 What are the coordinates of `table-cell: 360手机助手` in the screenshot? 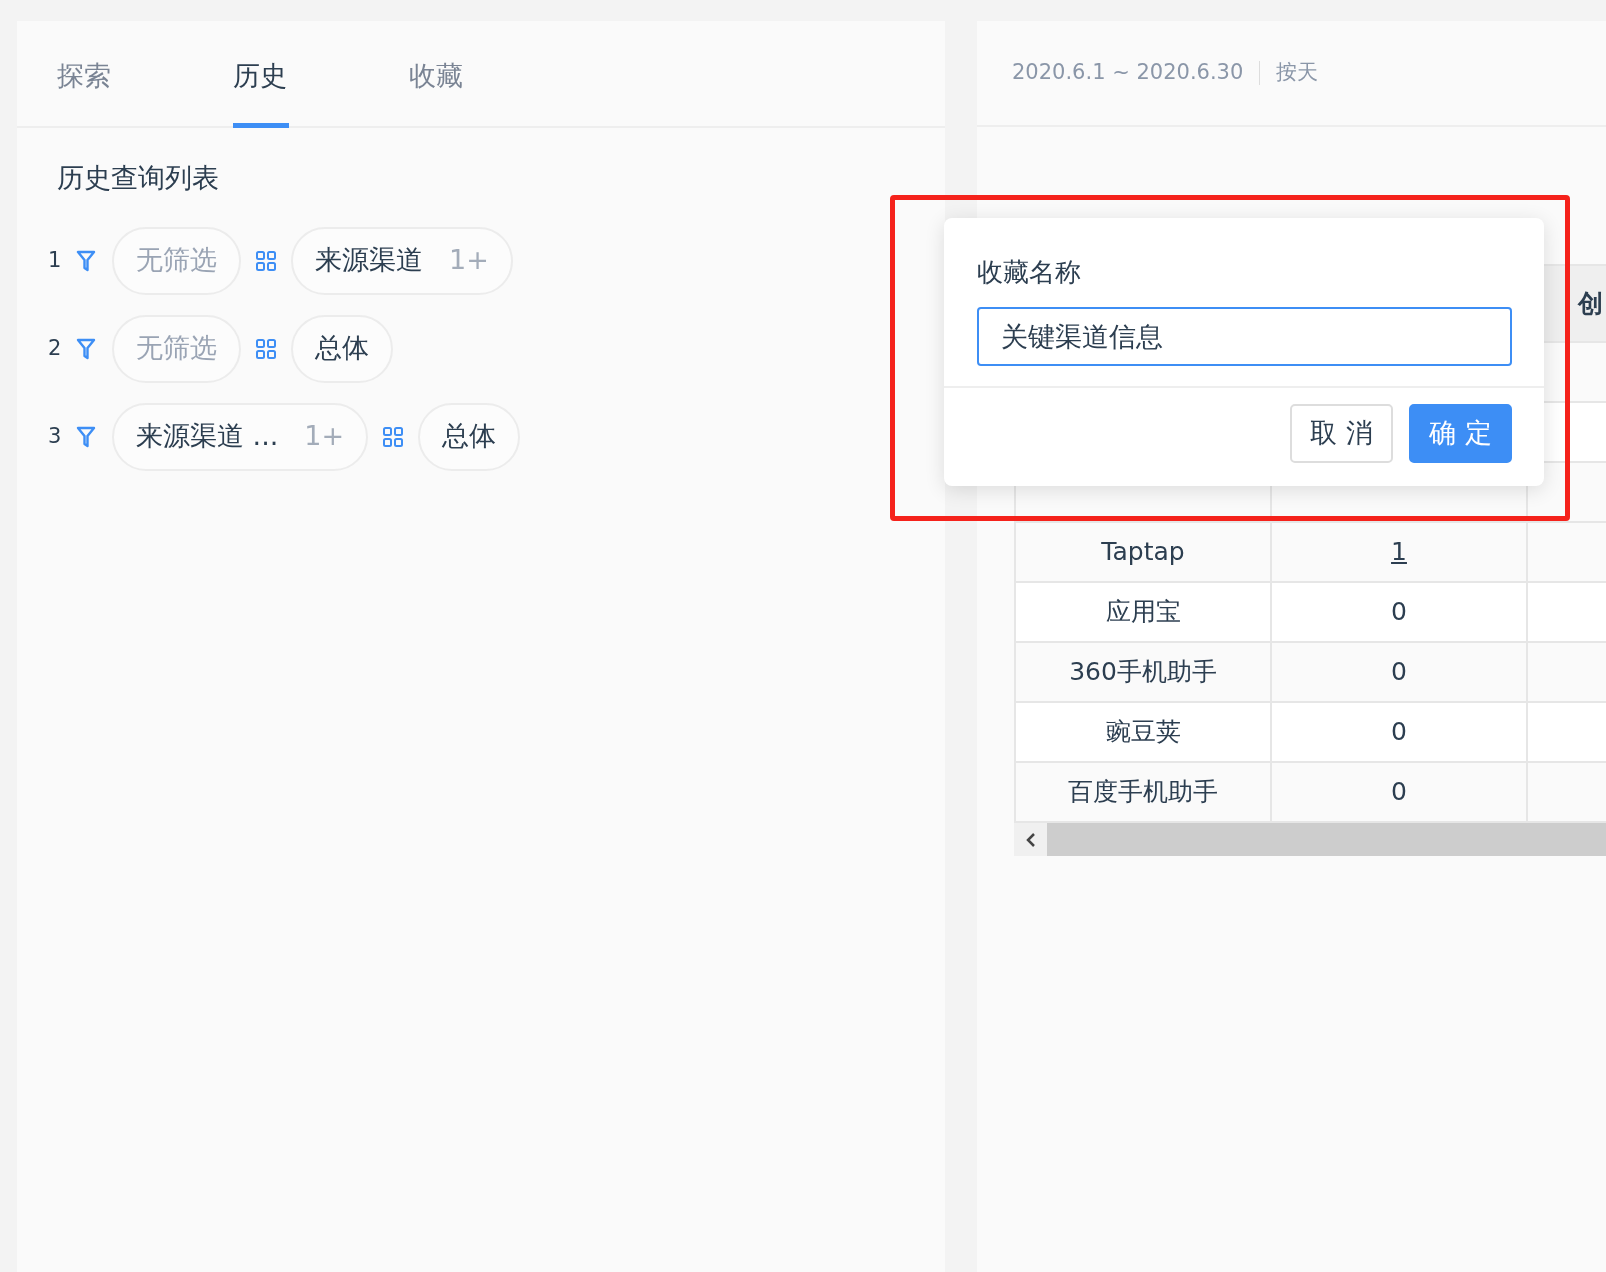 It's located at (1143, 672).